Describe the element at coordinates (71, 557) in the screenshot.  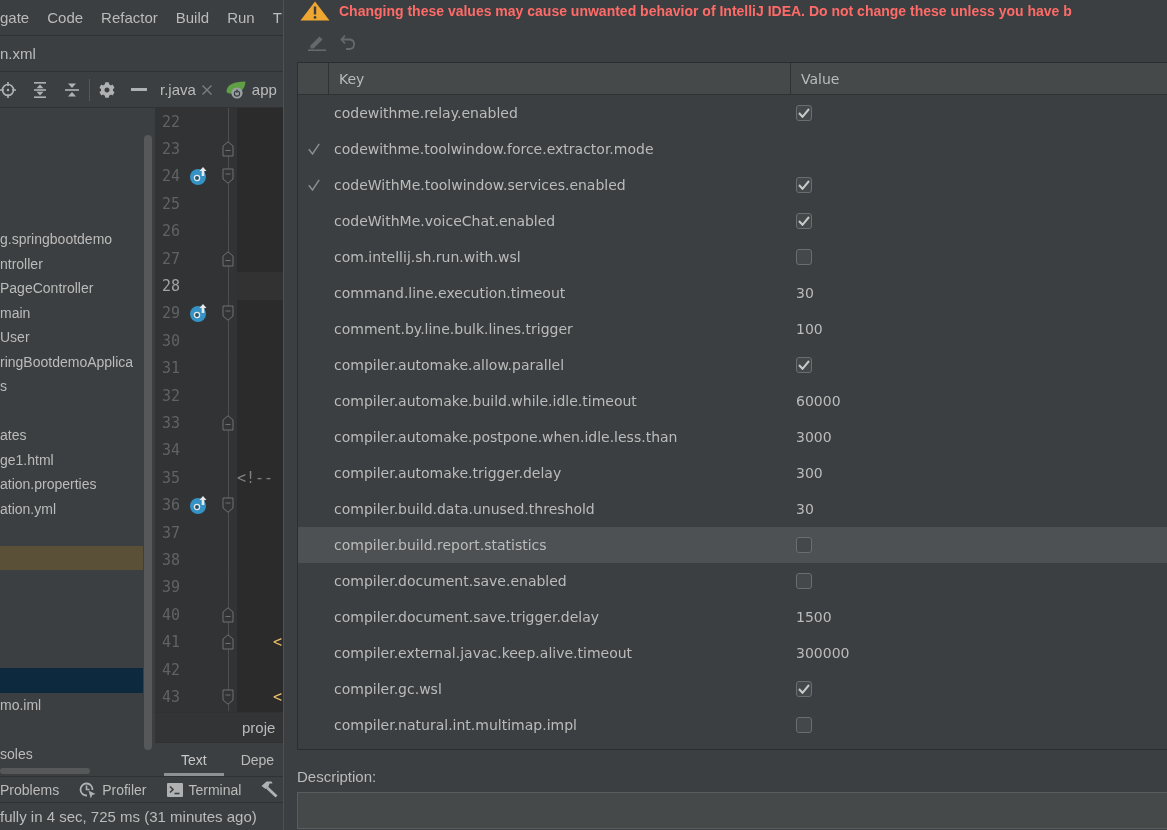
I see `tree-item` at that location.